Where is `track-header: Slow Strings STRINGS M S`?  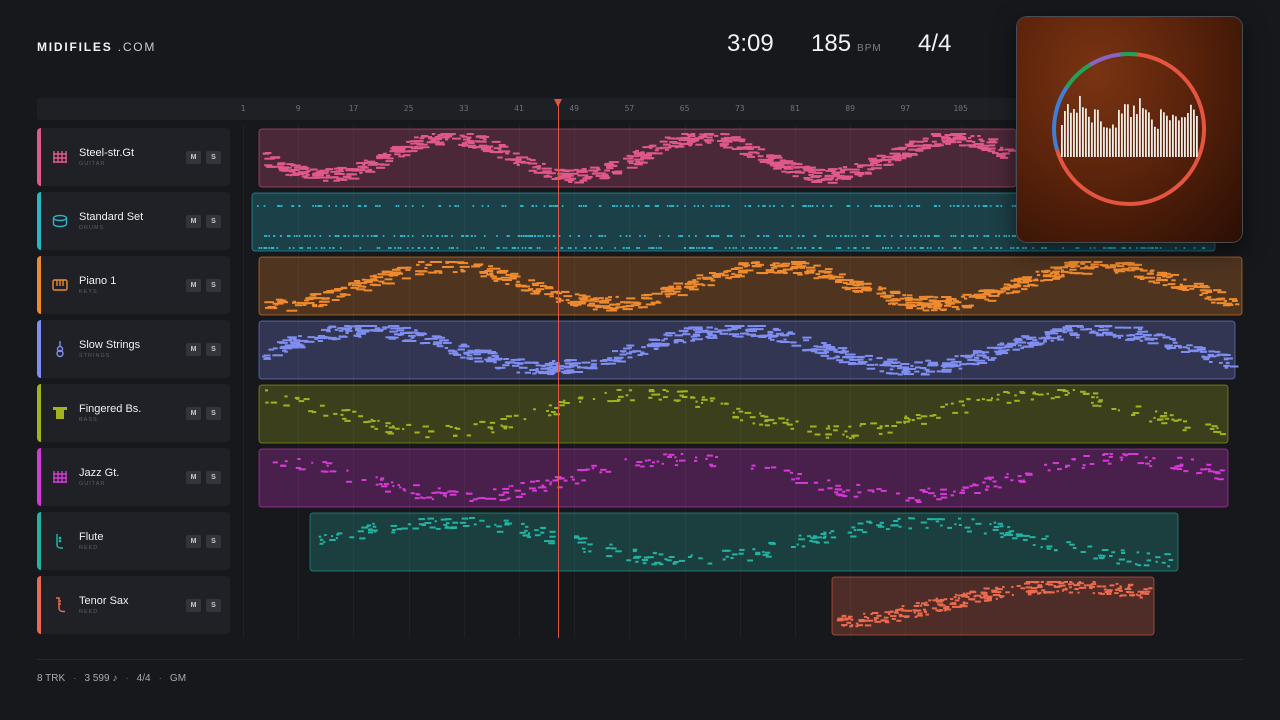
track-header: Slow Strings STRINGS M S is located at coordinates (133, 349).